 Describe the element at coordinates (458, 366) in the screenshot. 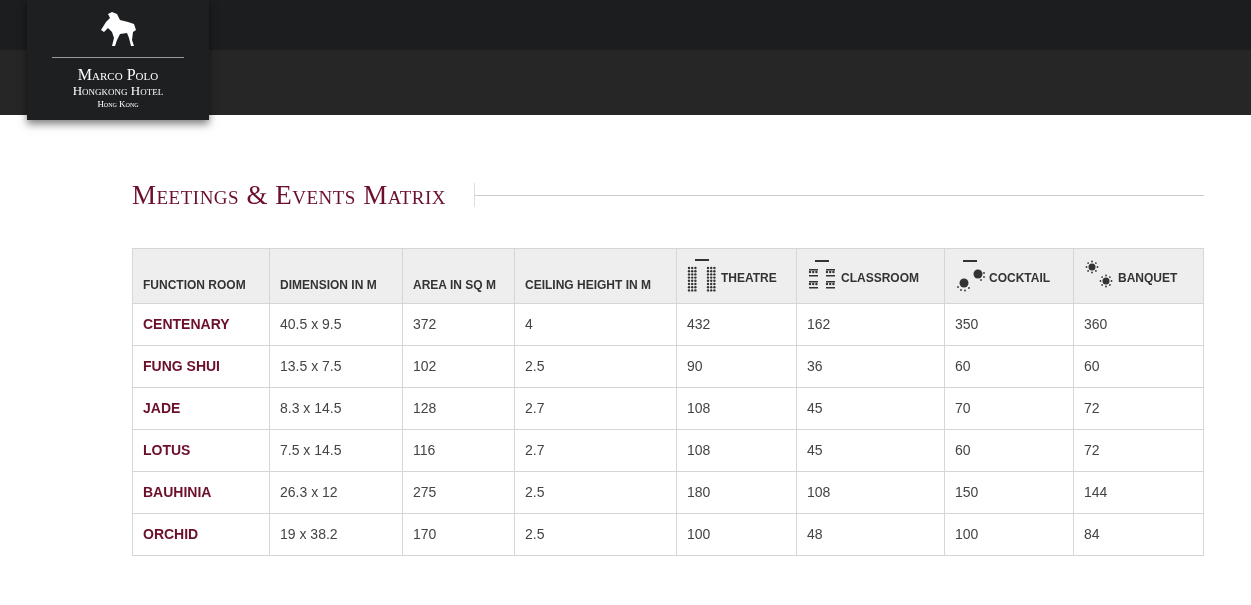

I see `table-cell: 102` at that location.